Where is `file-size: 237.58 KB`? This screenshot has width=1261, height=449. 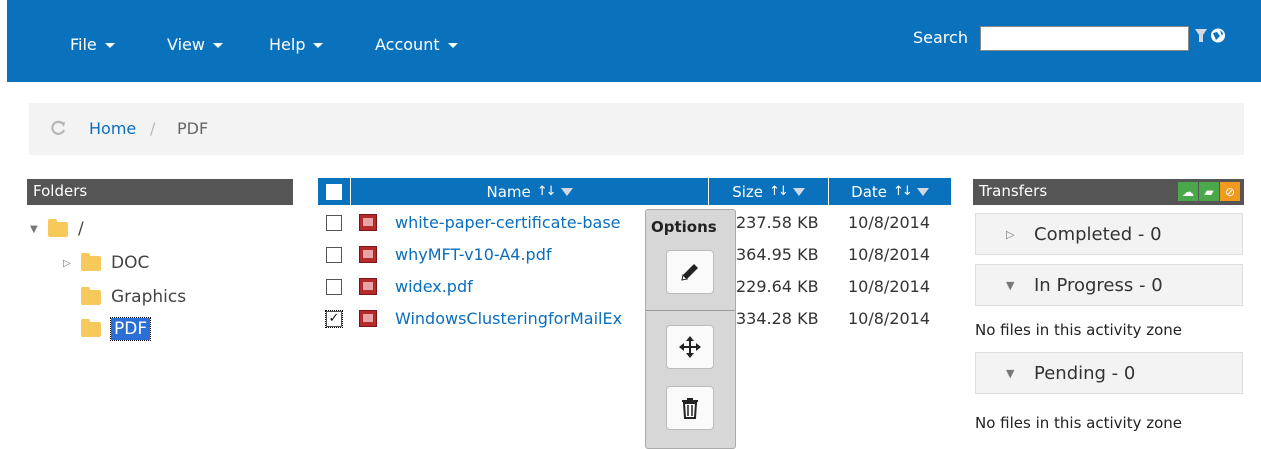 file-size: 237.58 KB is located at coordinates (777, 222).